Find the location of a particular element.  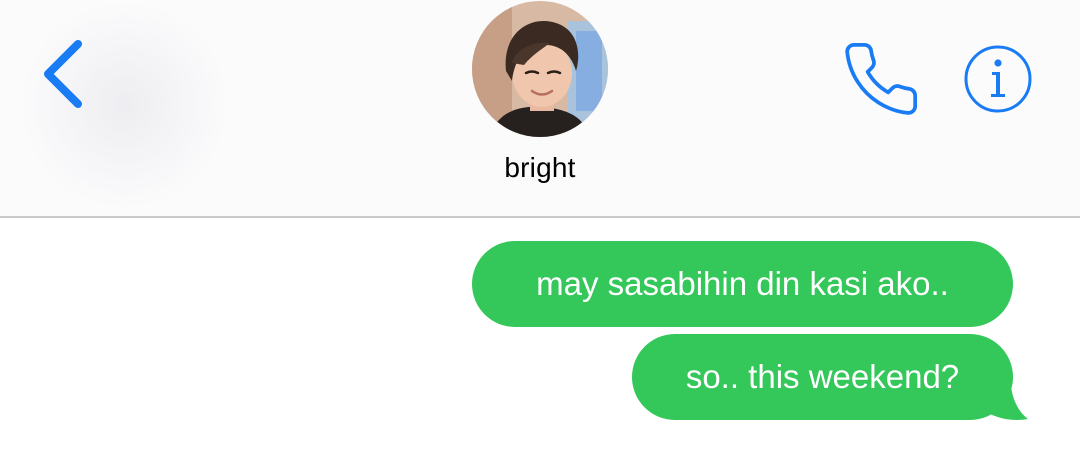

contact-name: bright is located at coordinates (540, 168).